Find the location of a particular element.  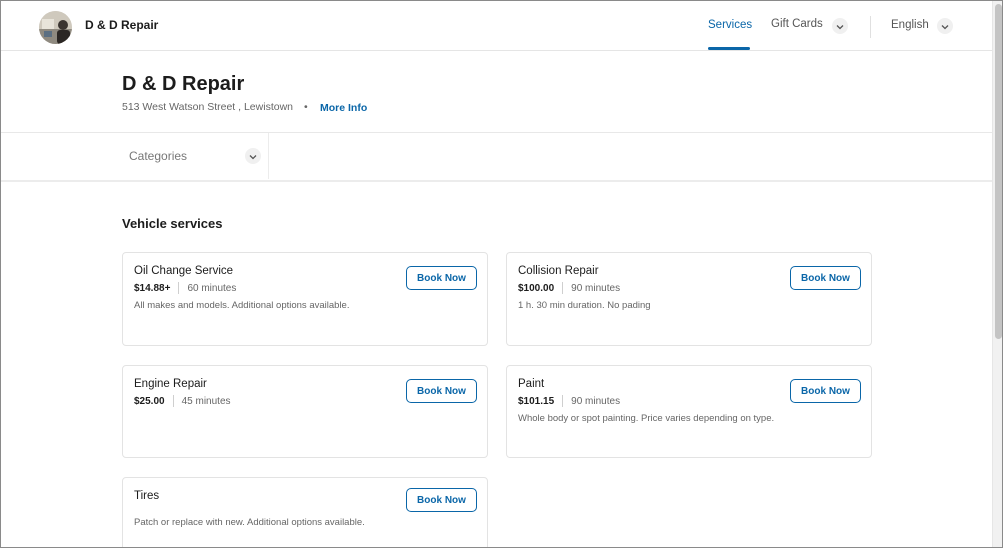

service-name: Oil Change Service is located at coordinates (184, 271).